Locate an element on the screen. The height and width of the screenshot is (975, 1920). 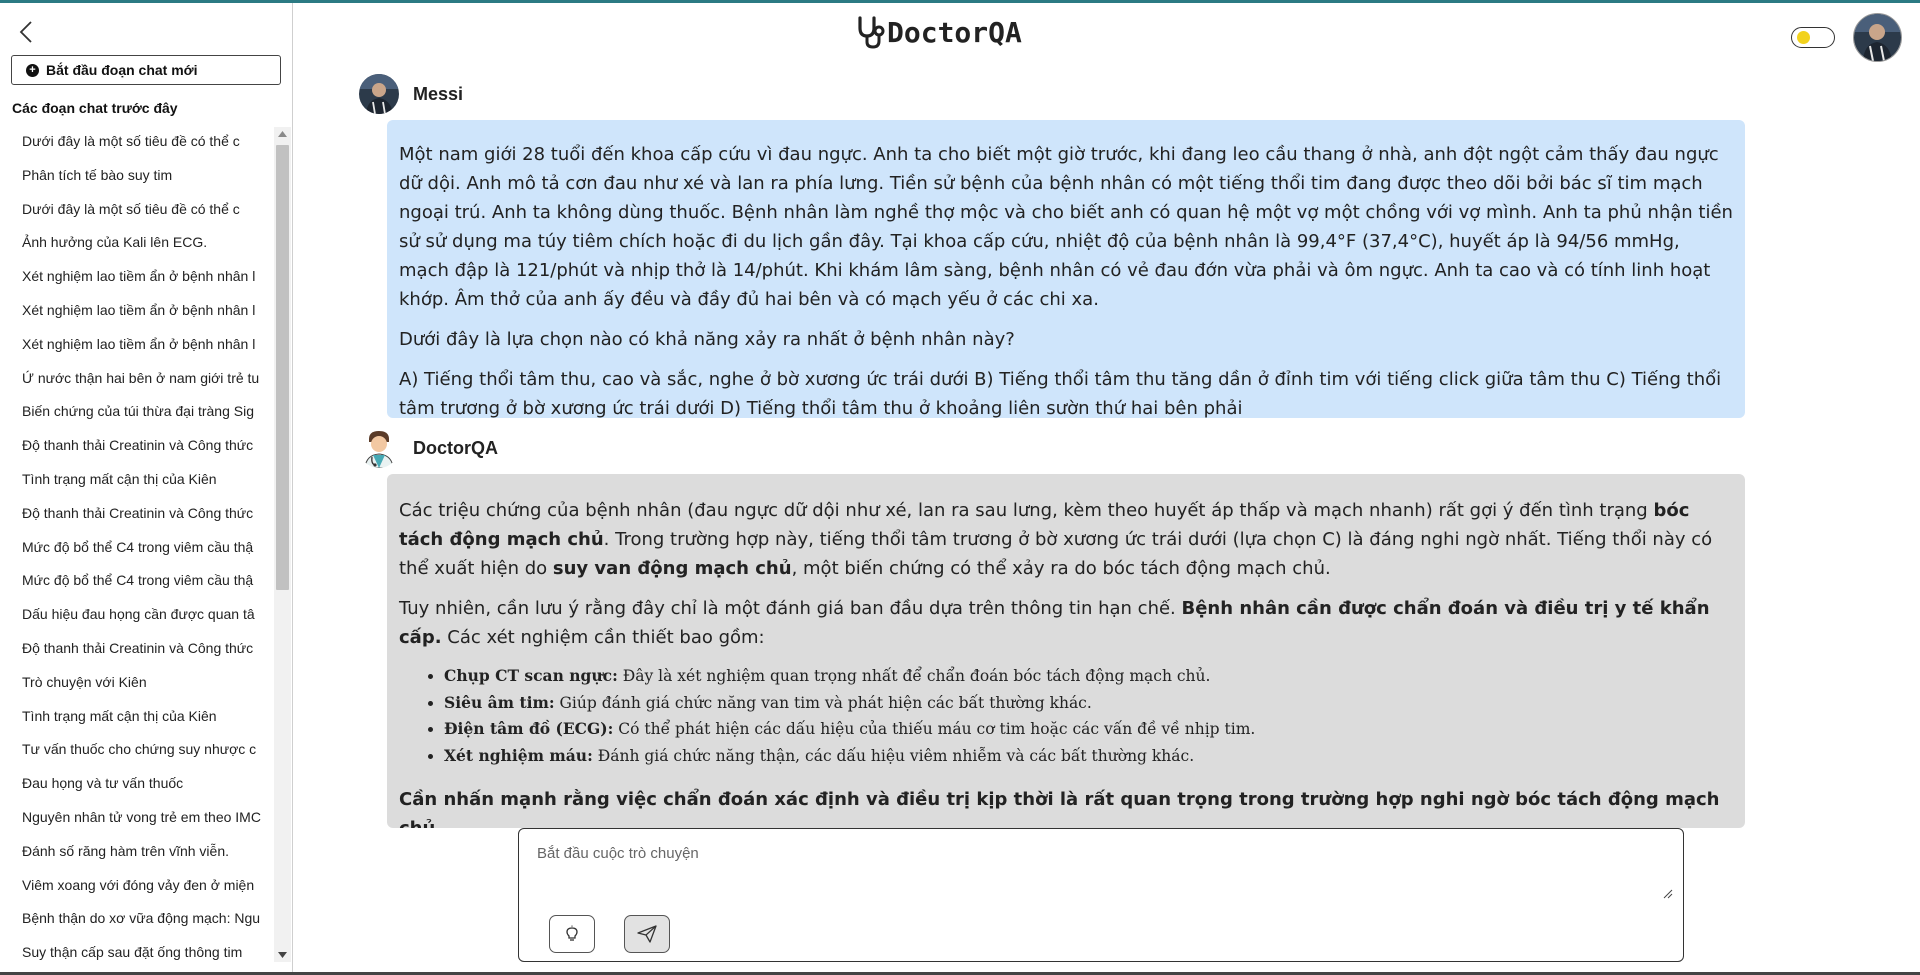
test-name: Siêu âm tim: is located at coordinates (499, 702).